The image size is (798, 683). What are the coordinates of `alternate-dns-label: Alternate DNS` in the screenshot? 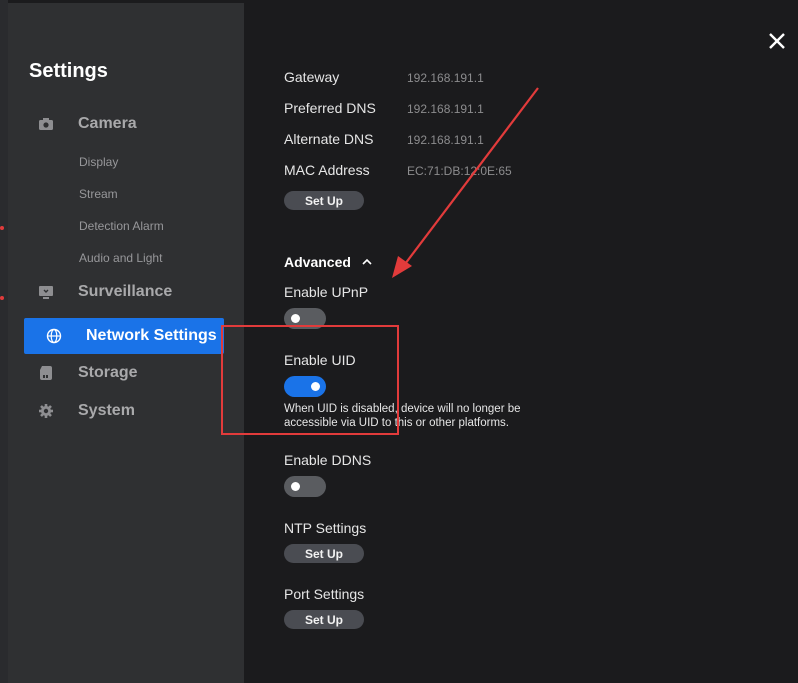 It's located at (329, 139).